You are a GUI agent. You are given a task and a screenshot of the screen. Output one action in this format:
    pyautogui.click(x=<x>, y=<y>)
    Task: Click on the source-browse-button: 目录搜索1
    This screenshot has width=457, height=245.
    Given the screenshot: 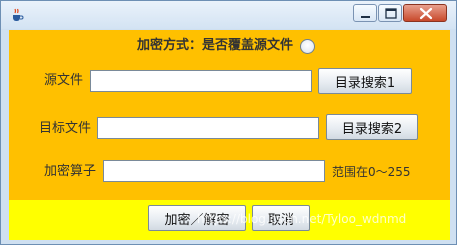 What is the action you would take?
    pyautogui.click(x=365, y=81)
    